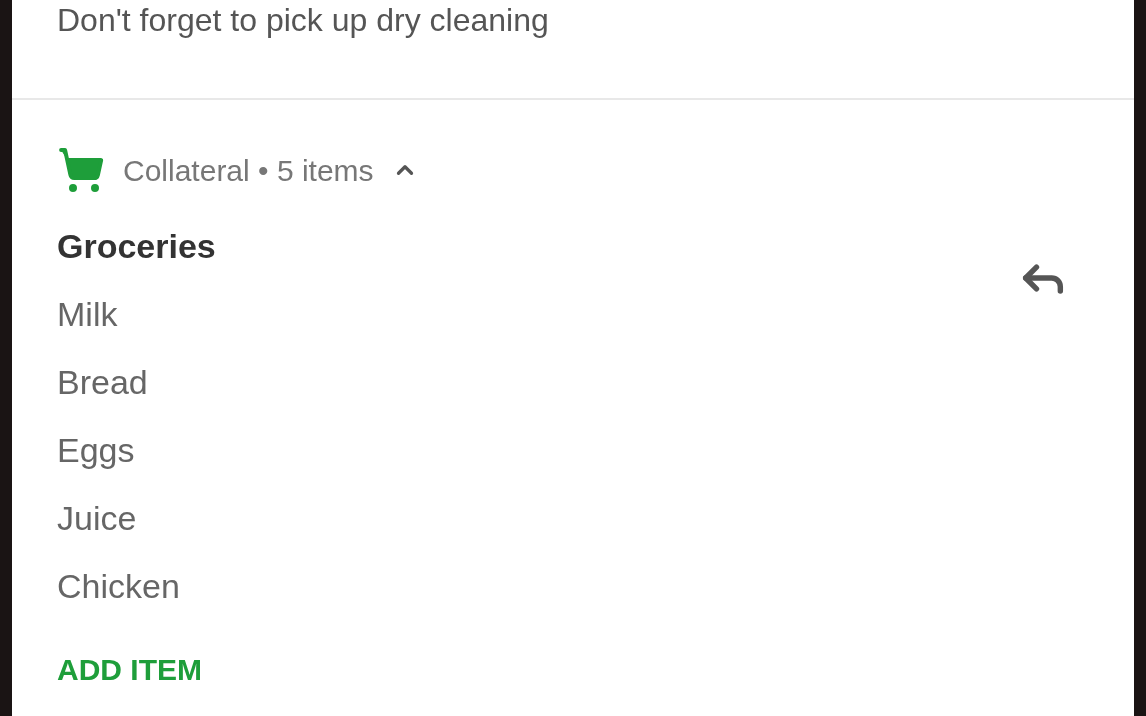 Image resolution: width=1146 pixels, height=716 pixels. I want to click on list-item: Chicken, so click(118, 586).